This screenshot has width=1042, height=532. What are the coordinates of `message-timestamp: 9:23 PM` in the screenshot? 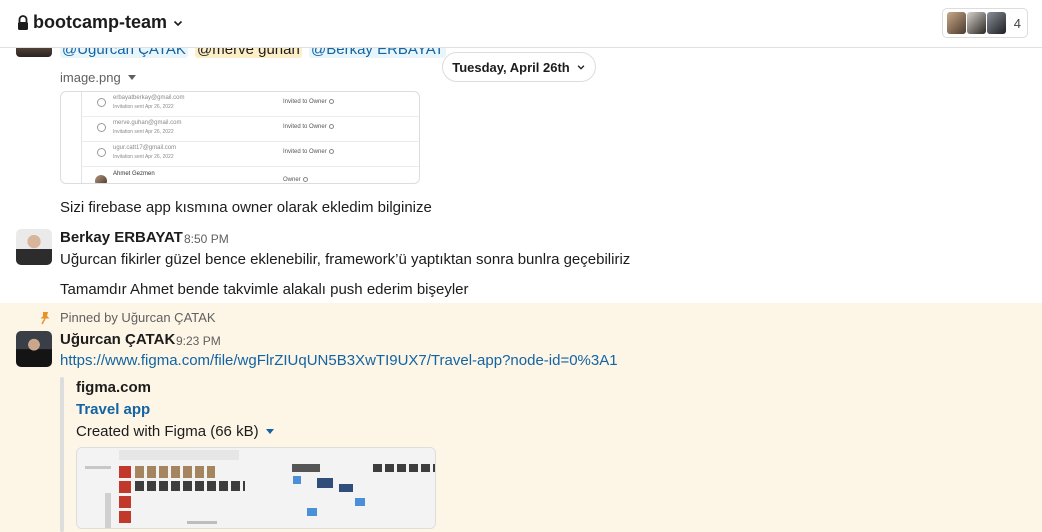 It's located at (198, 341).